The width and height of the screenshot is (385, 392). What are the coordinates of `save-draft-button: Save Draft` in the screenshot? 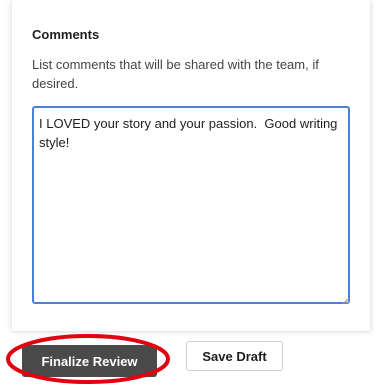 It's located at (234, 356).